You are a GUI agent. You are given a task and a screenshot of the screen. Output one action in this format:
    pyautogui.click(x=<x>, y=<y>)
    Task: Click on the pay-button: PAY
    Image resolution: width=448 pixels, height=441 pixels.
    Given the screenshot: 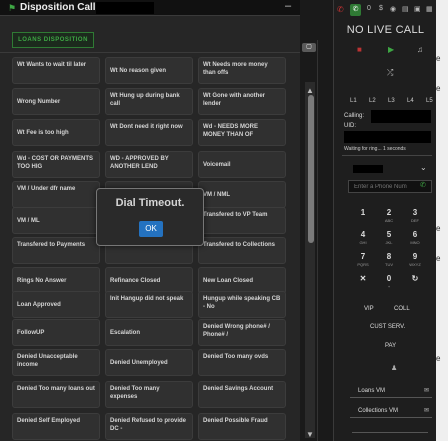 What is the action you would take?
    pyautogui.click(x=390, y=346)
    